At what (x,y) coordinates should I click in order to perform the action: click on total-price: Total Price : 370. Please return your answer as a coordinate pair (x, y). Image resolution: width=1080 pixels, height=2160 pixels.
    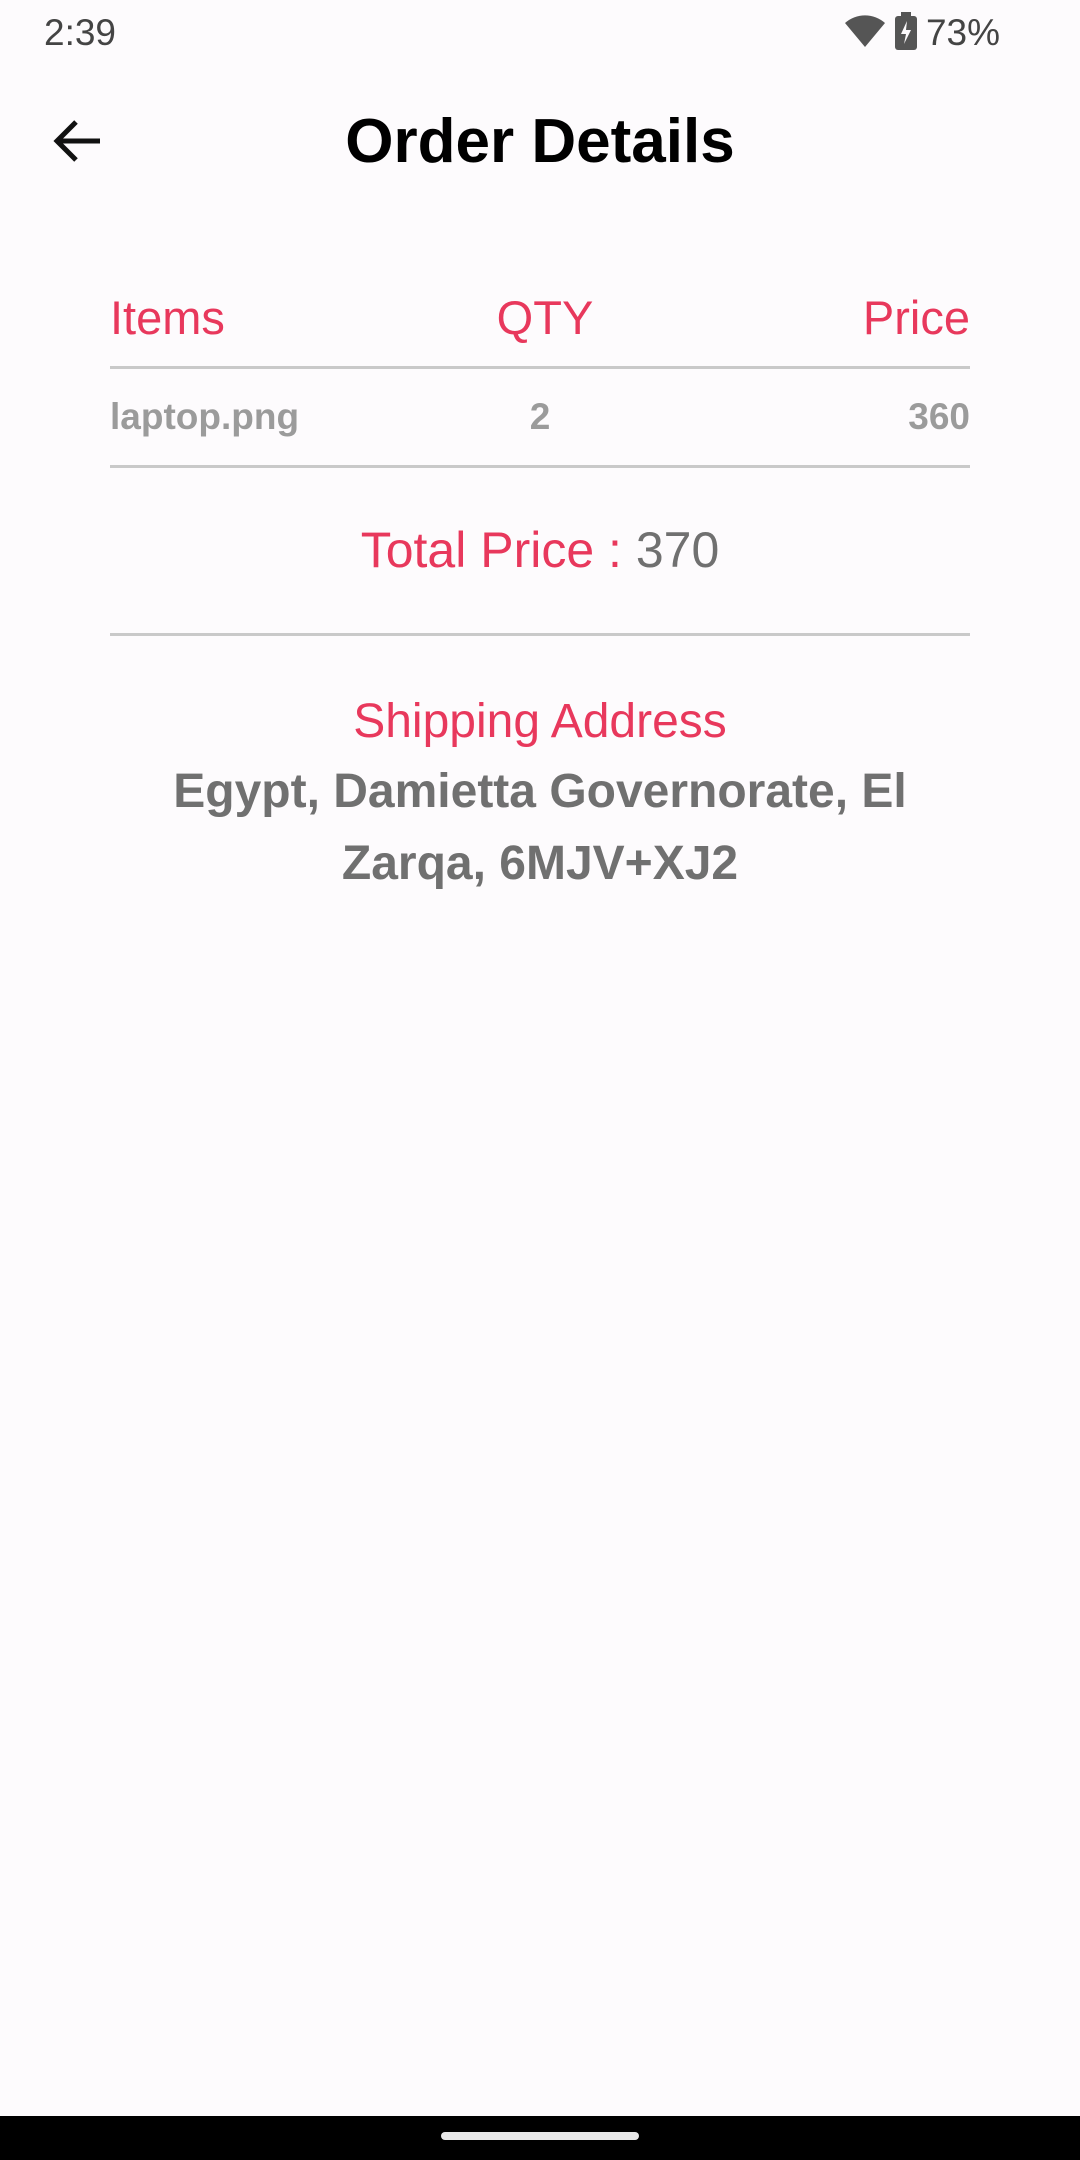
    Looking at the image, I should click on (540, 573).